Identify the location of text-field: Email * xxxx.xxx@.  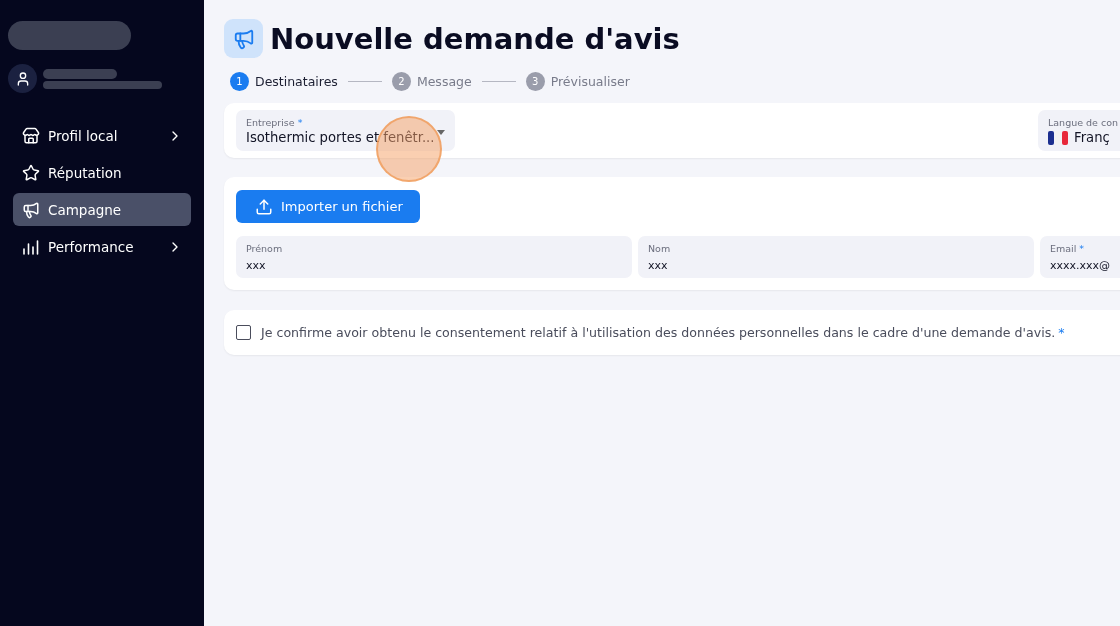
(1080, 257).